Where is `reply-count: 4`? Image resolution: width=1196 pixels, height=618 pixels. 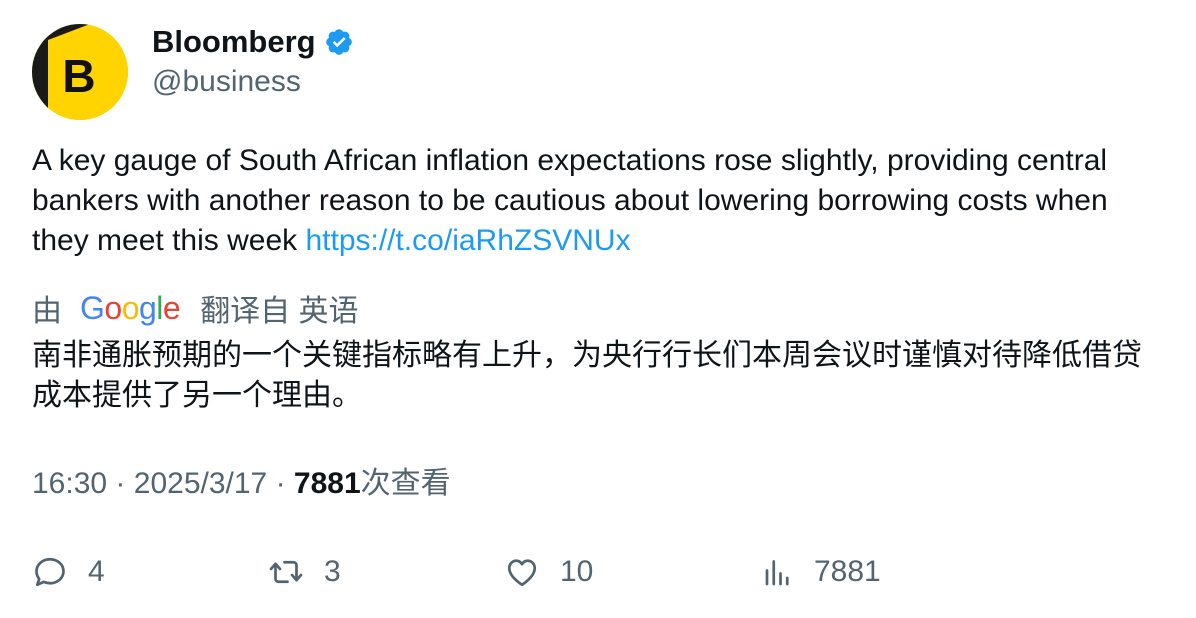 reply-count: 4 is located at coordinates (96, 571).